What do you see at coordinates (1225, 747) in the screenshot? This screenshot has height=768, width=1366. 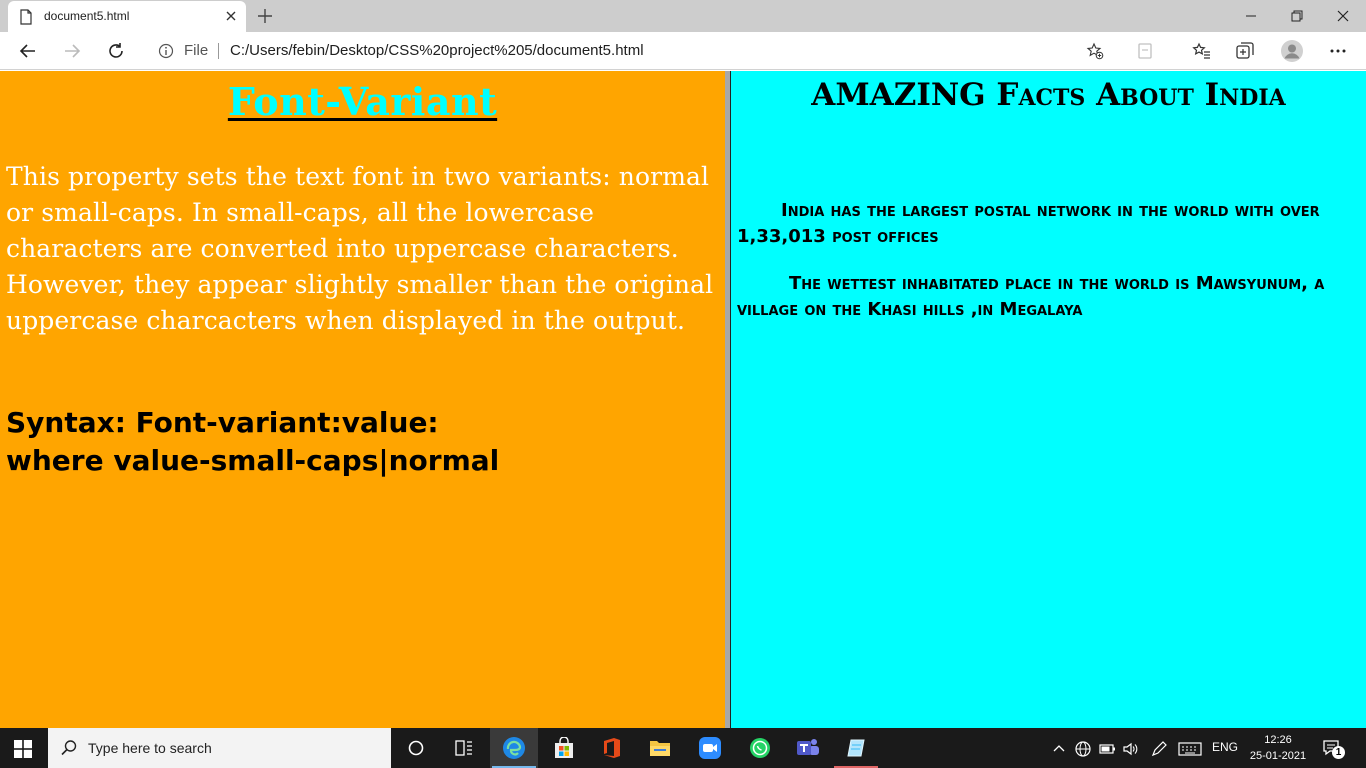 I see `input-language: ENG` at bounding box center [1225, 747].